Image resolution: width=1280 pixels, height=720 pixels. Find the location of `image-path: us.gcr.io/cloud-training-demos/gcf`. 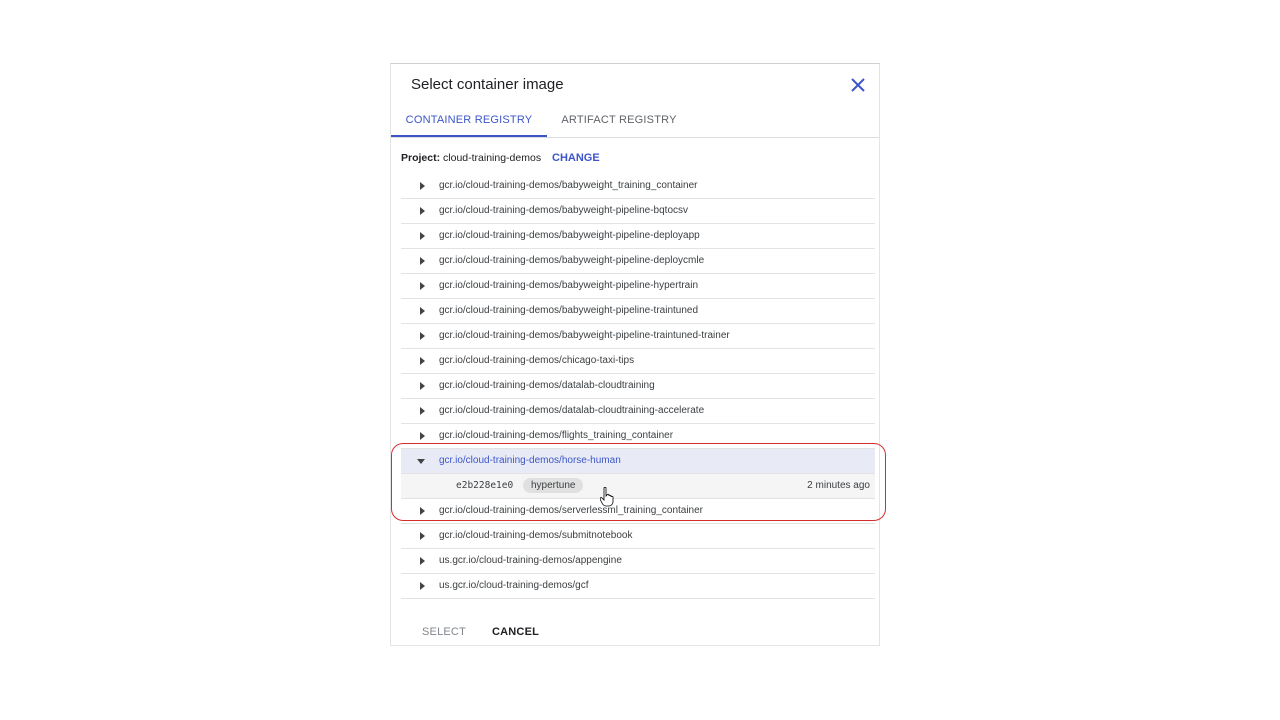

image-path: us.gcr.io/cloud-training-demos/gcf is located at coordinates (514, 585).